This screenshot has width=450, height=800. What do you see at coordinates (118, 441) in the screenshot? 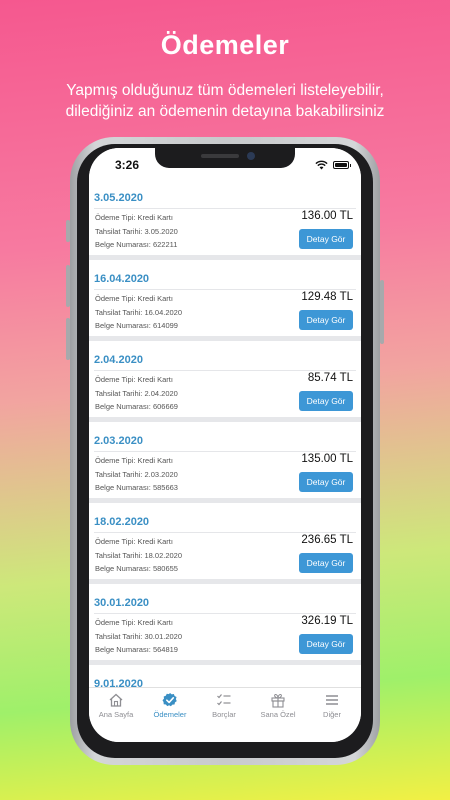
I see `payment-date: 2.03.2020` at bounding box center [118, 441].